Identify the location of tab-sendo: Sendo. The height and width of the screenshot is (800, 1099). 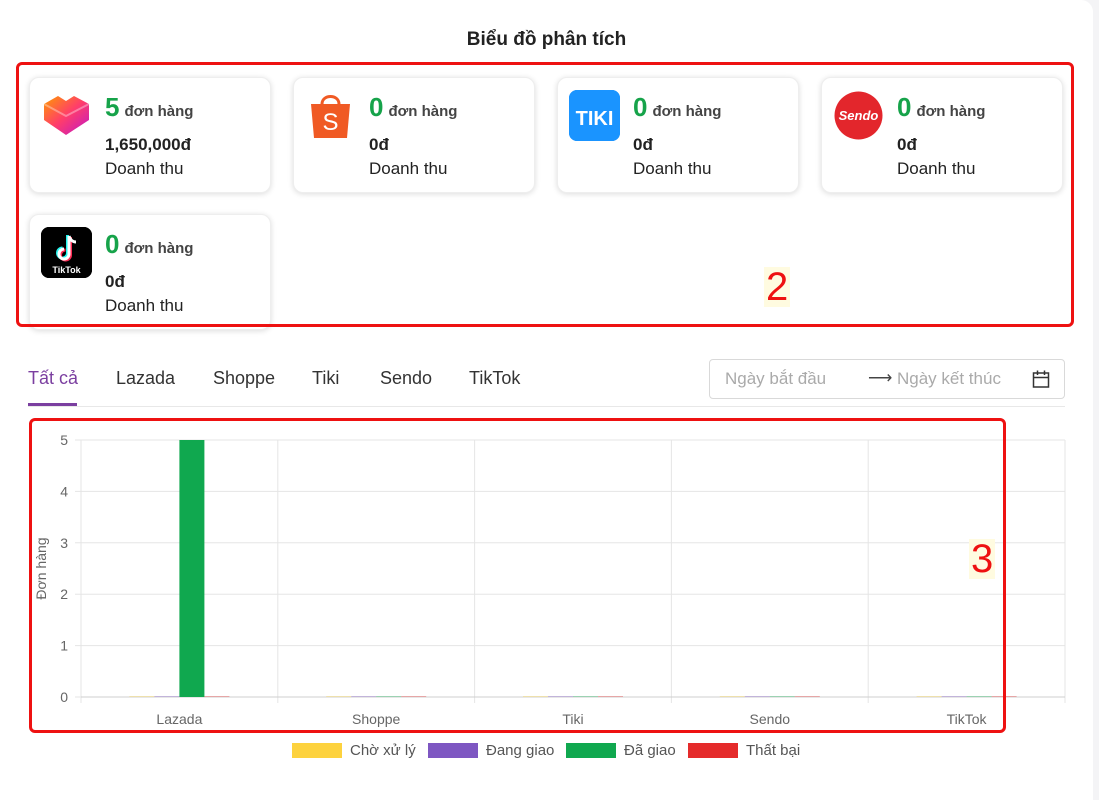
(406, 378).